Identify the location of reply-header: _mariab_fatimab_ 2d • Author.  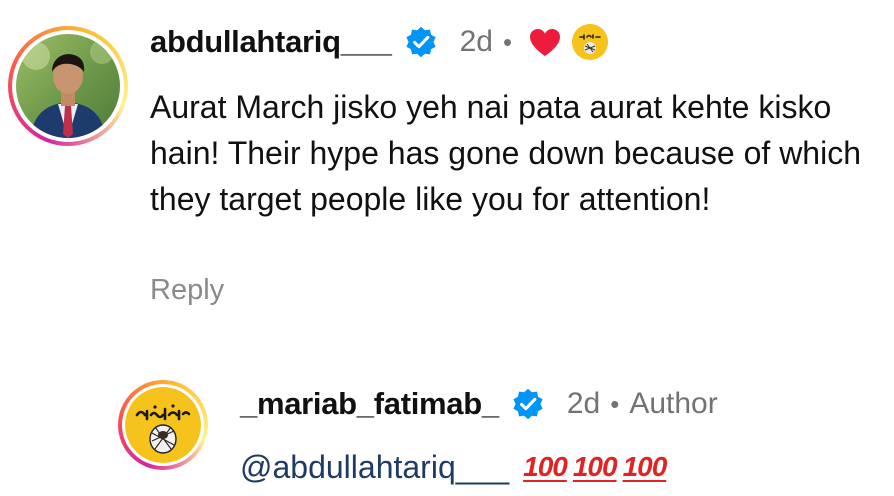
(479, 404).